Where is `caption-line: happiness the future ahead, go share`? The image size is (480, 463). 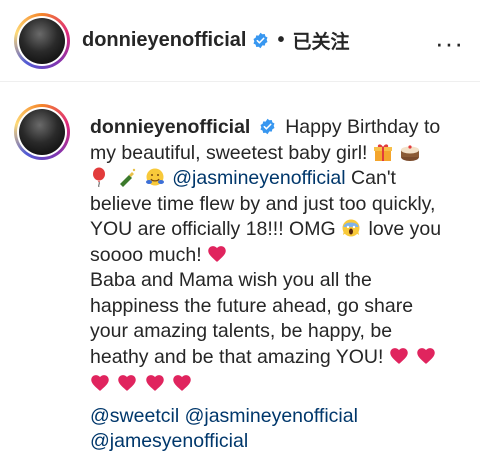 caption-line: happiness the future ahead, go share is located at coordinates (252, 305).